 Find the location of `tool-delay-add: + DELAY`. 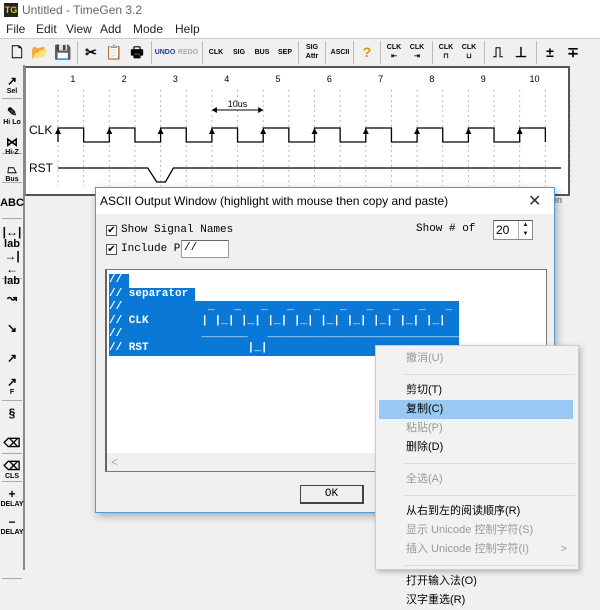

tool-delay-add: + DELAY is located at coordinates (11, 498).